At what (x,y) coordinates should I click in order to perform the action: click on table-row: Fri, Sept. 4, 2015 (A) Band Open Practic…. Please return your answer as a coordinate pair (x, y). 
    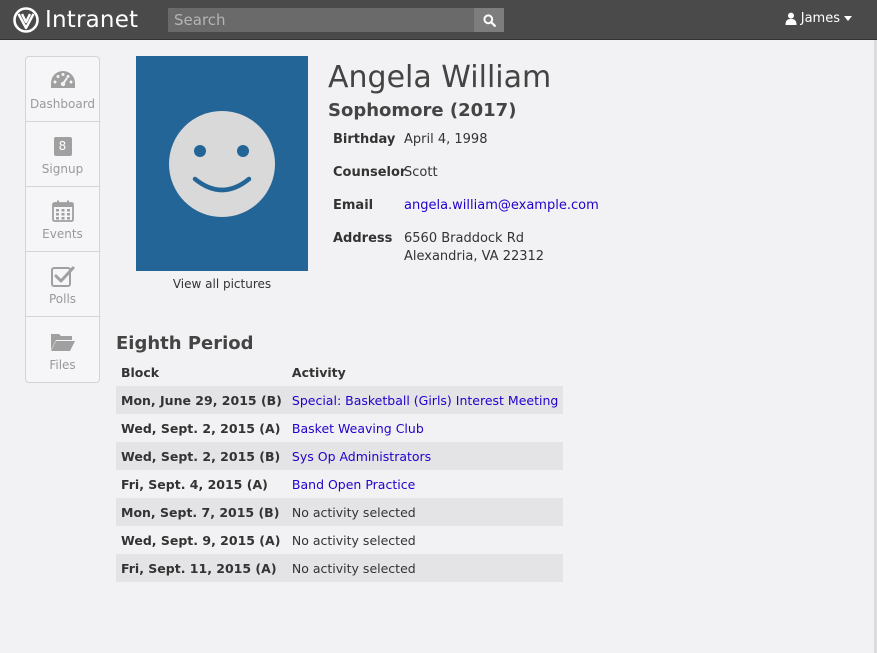
    Looking at the image, I should click on (339, 484).